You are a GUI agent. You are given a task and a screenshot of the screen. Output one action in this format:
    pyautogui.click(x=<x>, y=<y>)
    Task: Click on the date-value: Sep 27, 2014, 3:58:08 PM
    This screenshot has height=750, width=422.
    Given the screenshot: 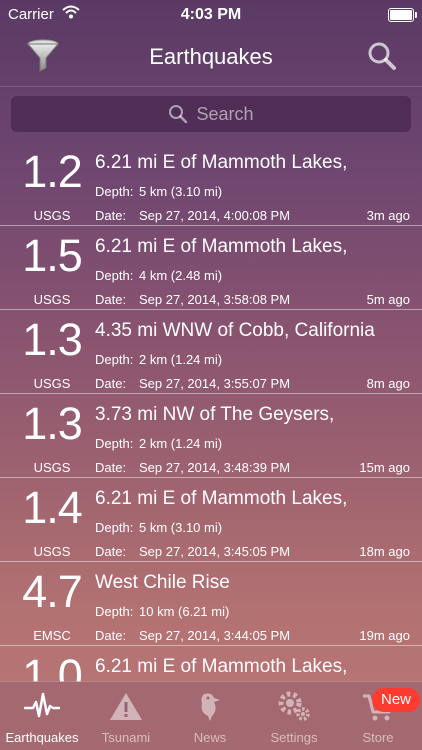 What is the action you would take?
    pyautogui.click(x=215, y=299)
    